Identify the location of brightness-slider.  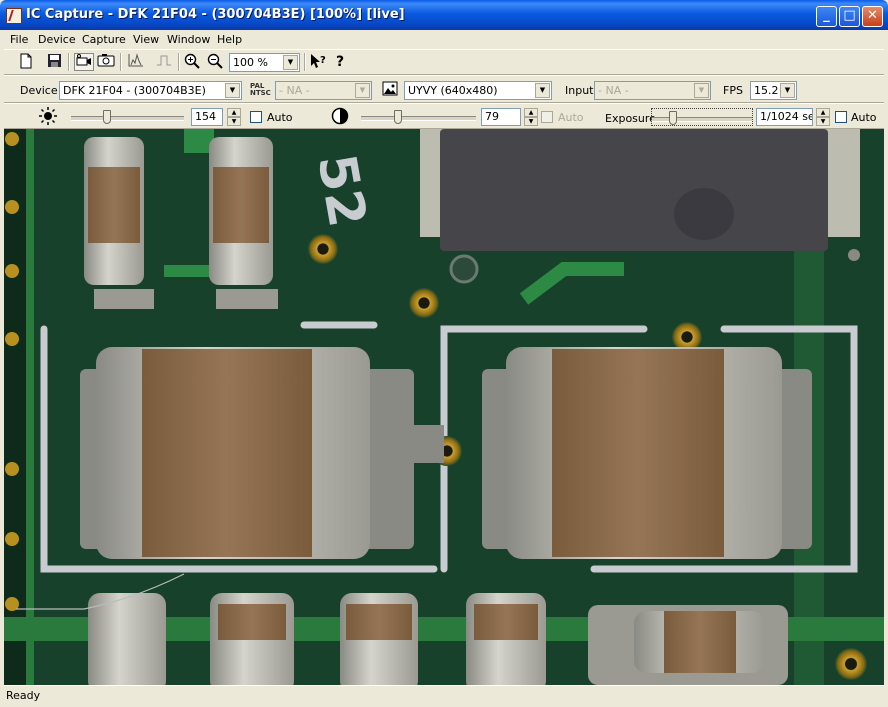
(127, 117).